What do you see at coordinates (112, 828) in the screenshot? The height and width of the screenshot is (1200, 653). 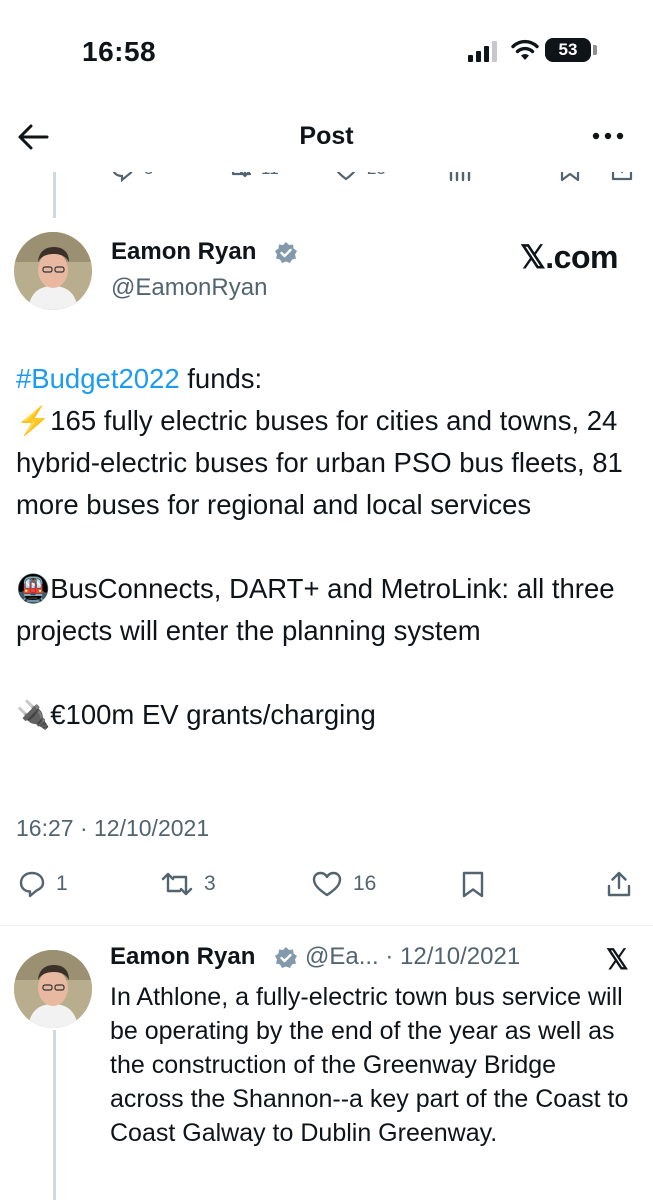 I see `post-timestamp: 16:27 · 12/10/2021` at bounding box center [112, 828].